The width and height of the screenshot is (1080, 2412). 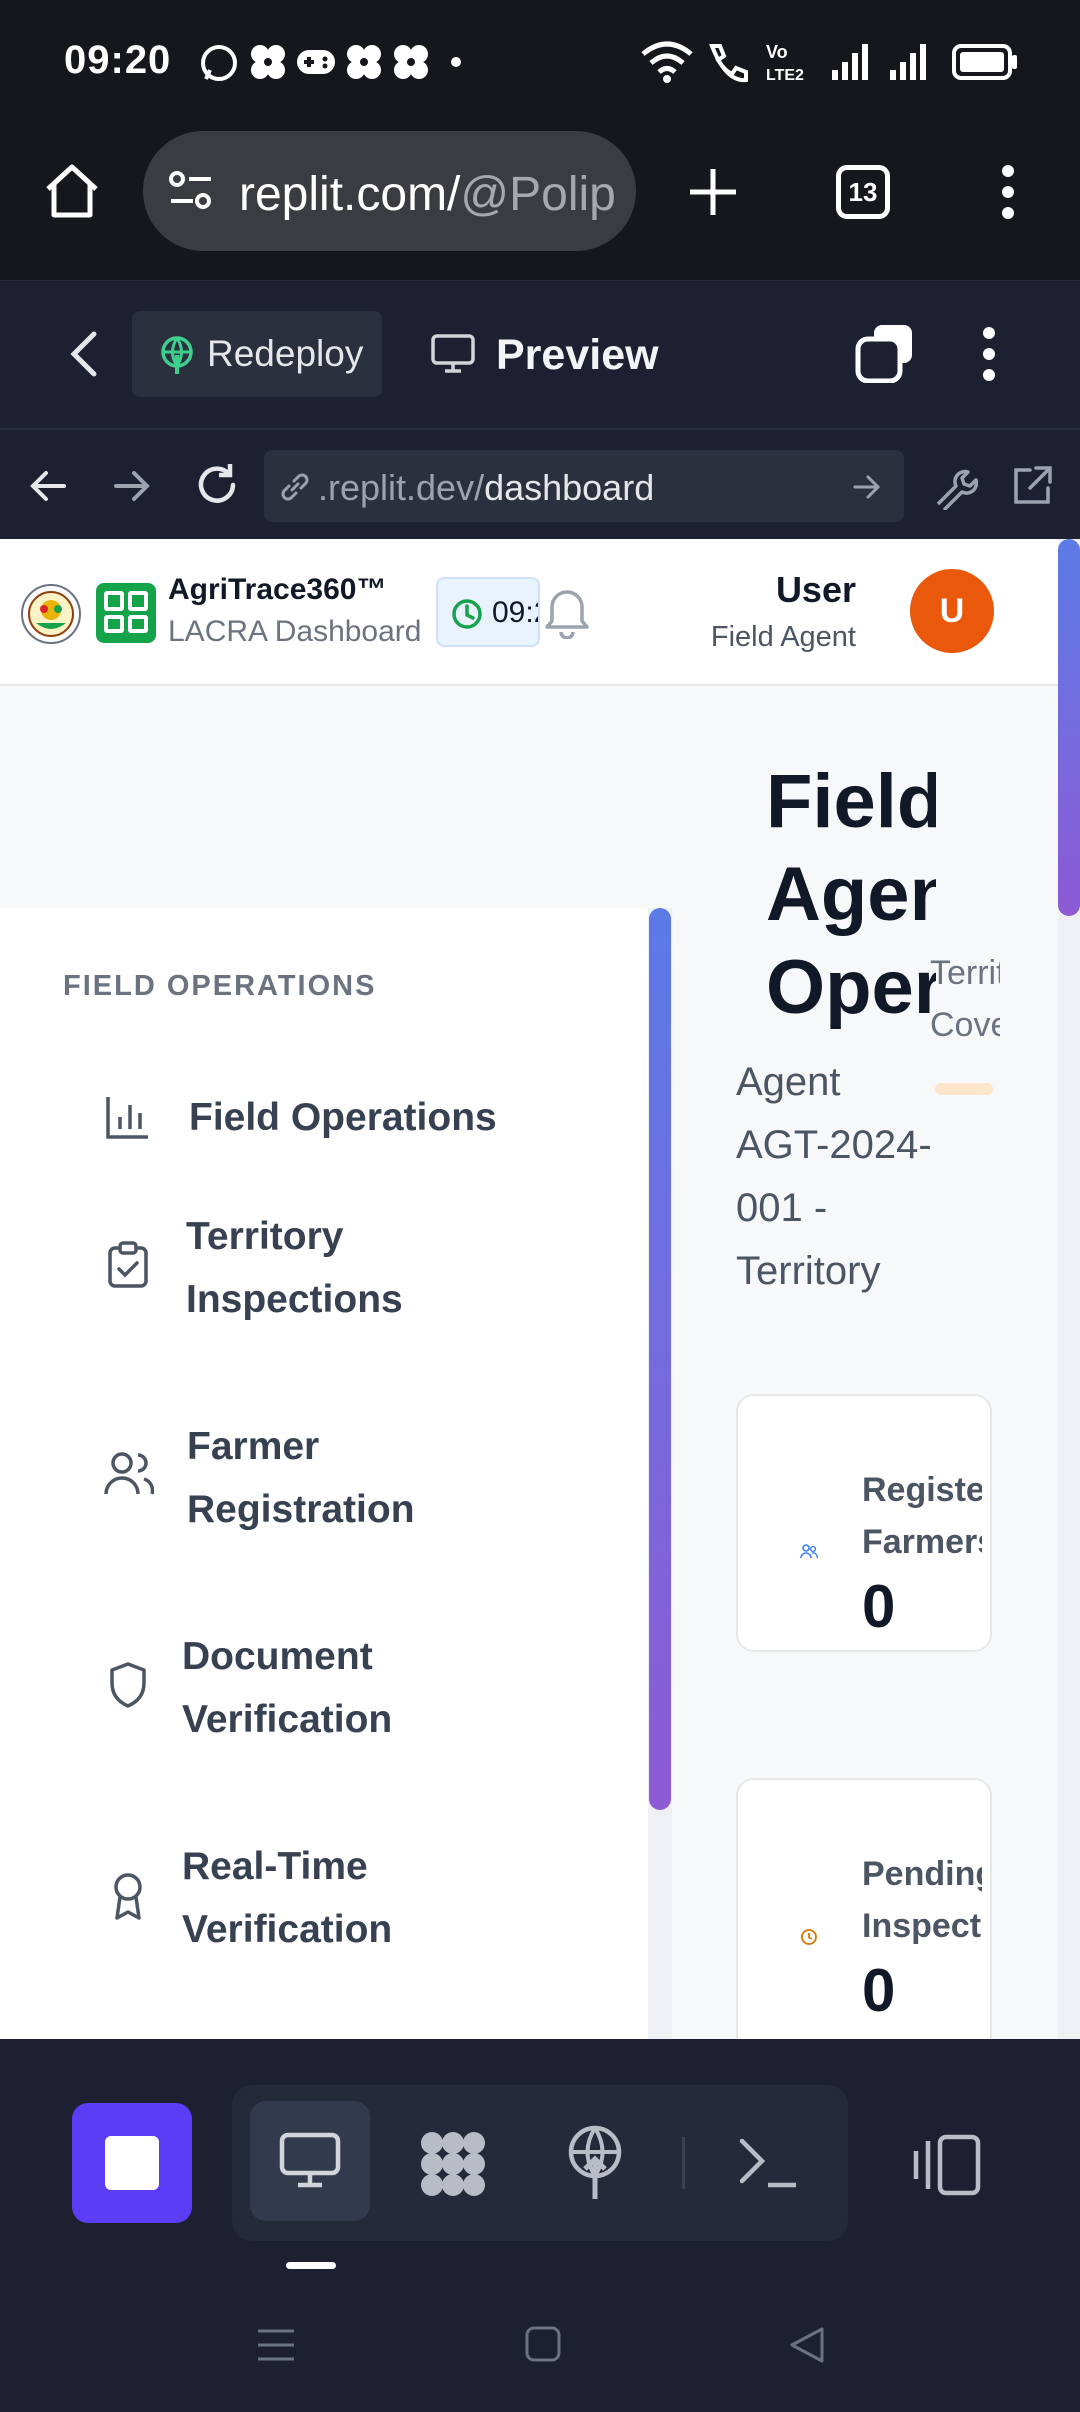 What do you see at coordinates (885, 353) in the screenshot?
I see `tabs-switcher-icon` at bounding box center [885, 353].